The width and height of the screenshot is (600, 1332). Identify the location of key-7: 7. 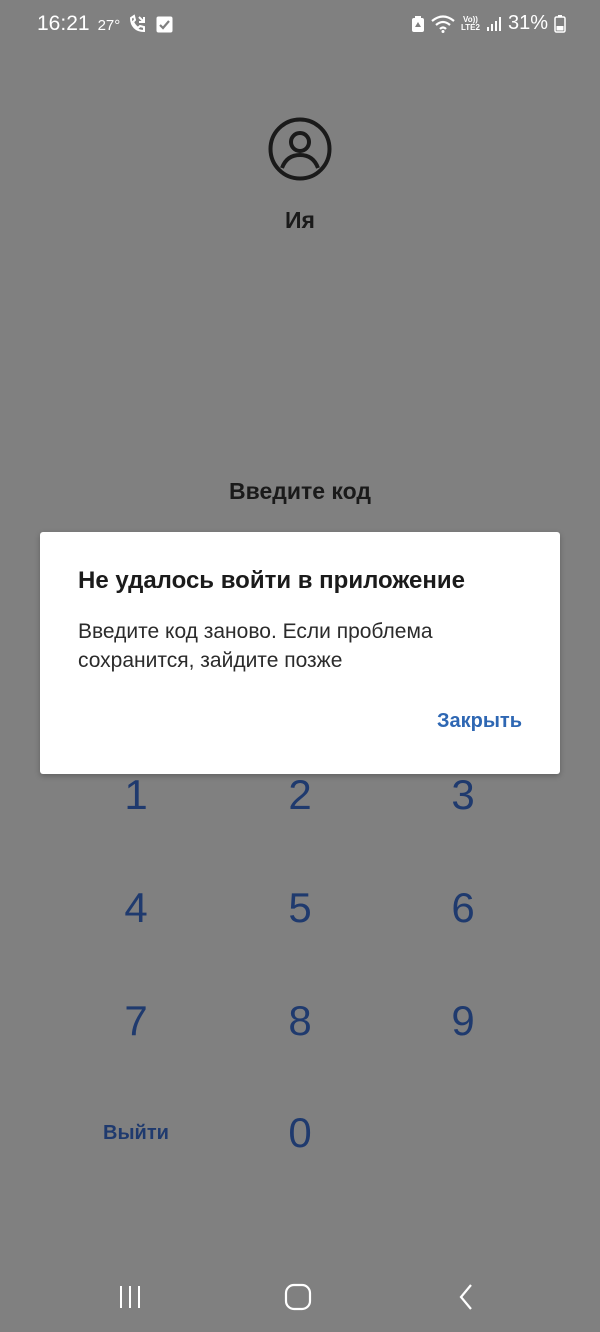
(136, 1021).